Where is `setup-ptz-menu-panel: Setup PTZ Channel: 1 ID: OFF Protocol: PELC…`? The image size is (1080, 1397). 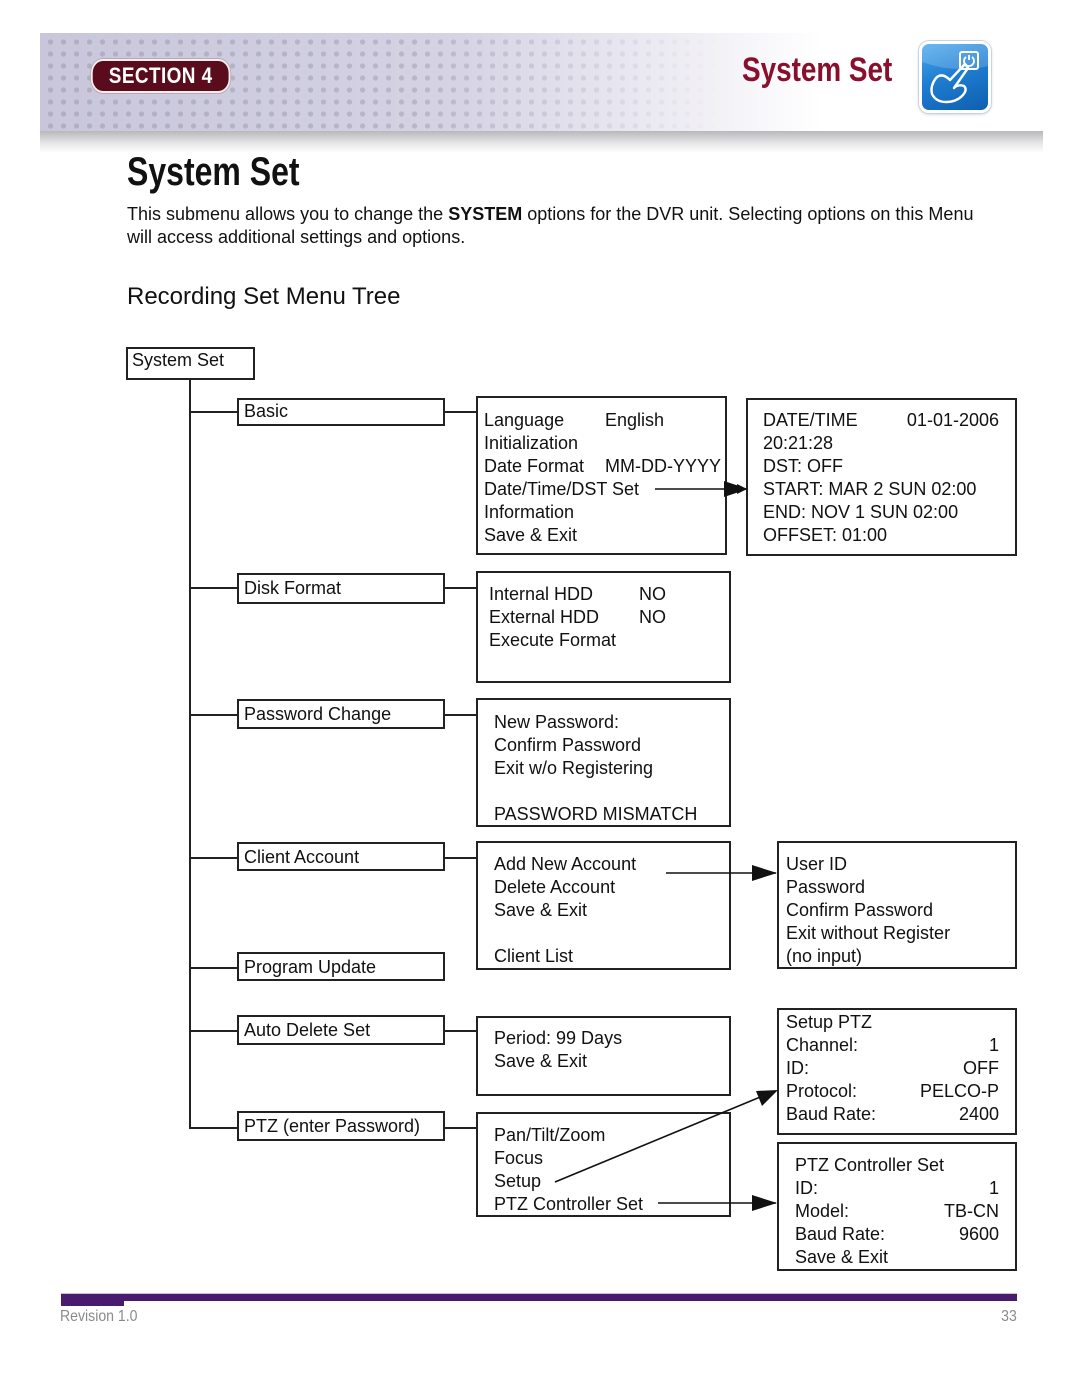 setup-ptz-menu-panel: Setup PTZ Channel: 1 ID: OFF Protocol: PELC… is located at coordinates (897, 1071).